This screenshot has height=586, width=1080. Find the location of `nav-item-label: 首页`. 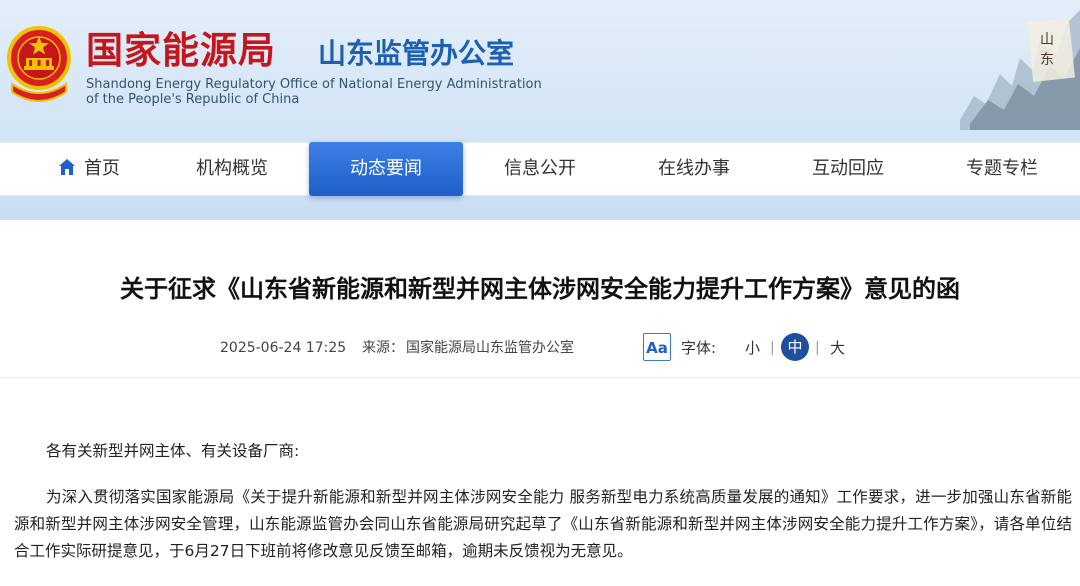

nav-item-label: 首页 is located at coordinates (102, 168).